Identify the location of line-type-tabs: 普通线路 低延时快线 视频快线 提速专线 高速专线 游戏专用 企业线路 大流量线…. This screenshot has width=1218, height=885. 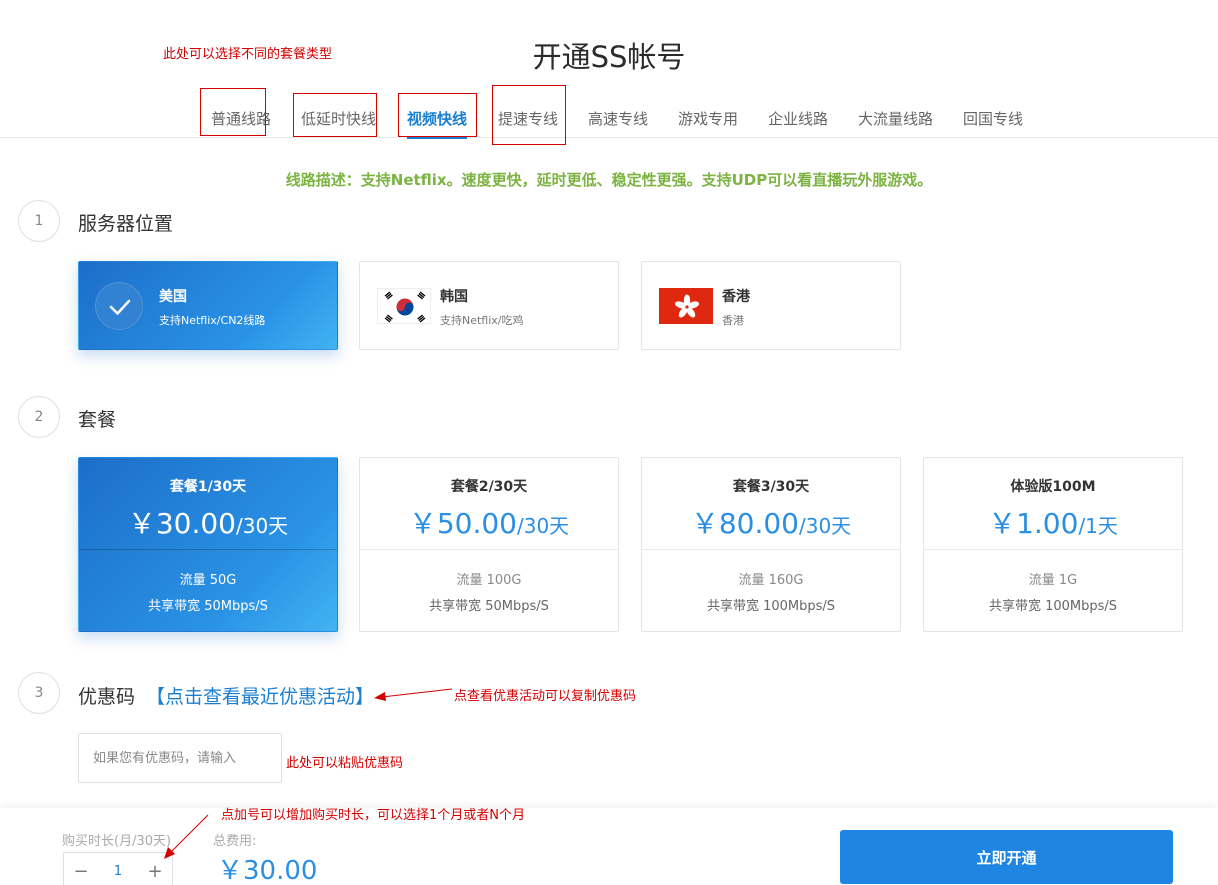
(609, 118).